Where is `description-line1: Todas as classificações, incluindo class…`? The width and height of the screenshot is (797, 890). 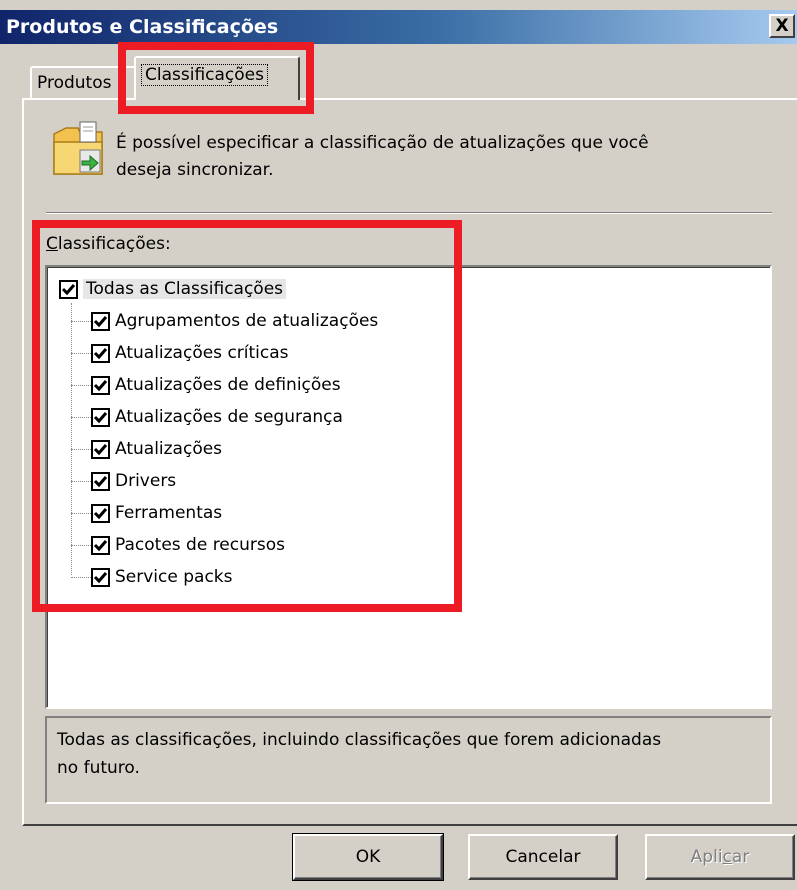
description-line1: Todas as classificações, incluindo class… is located at coordinates (359, 740).